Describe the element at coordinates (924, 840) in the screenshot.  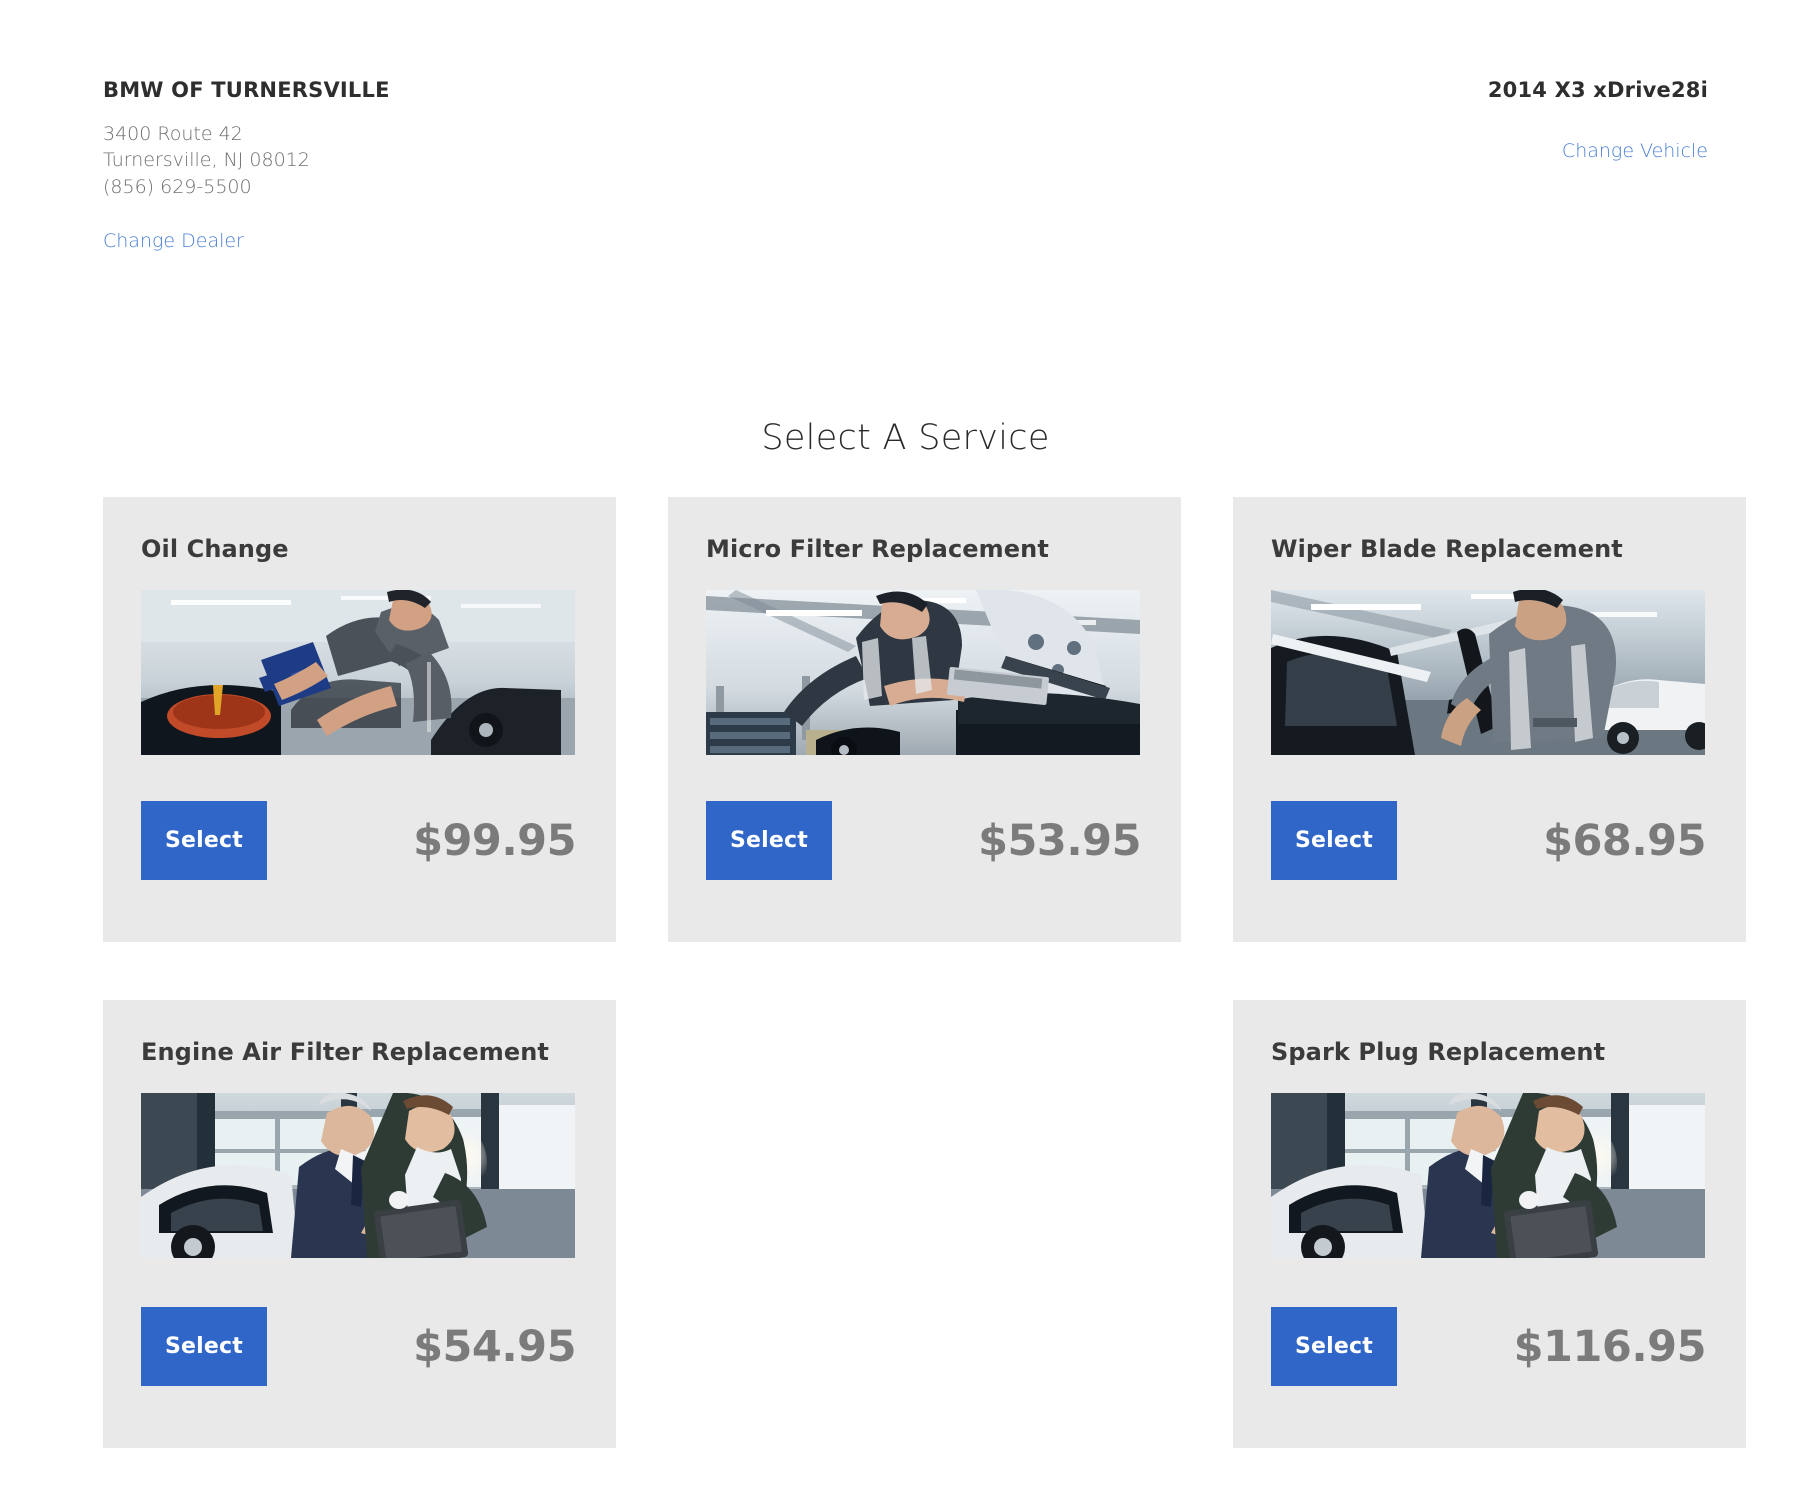
I see `service-card-footer: Select $53.95` at that location.